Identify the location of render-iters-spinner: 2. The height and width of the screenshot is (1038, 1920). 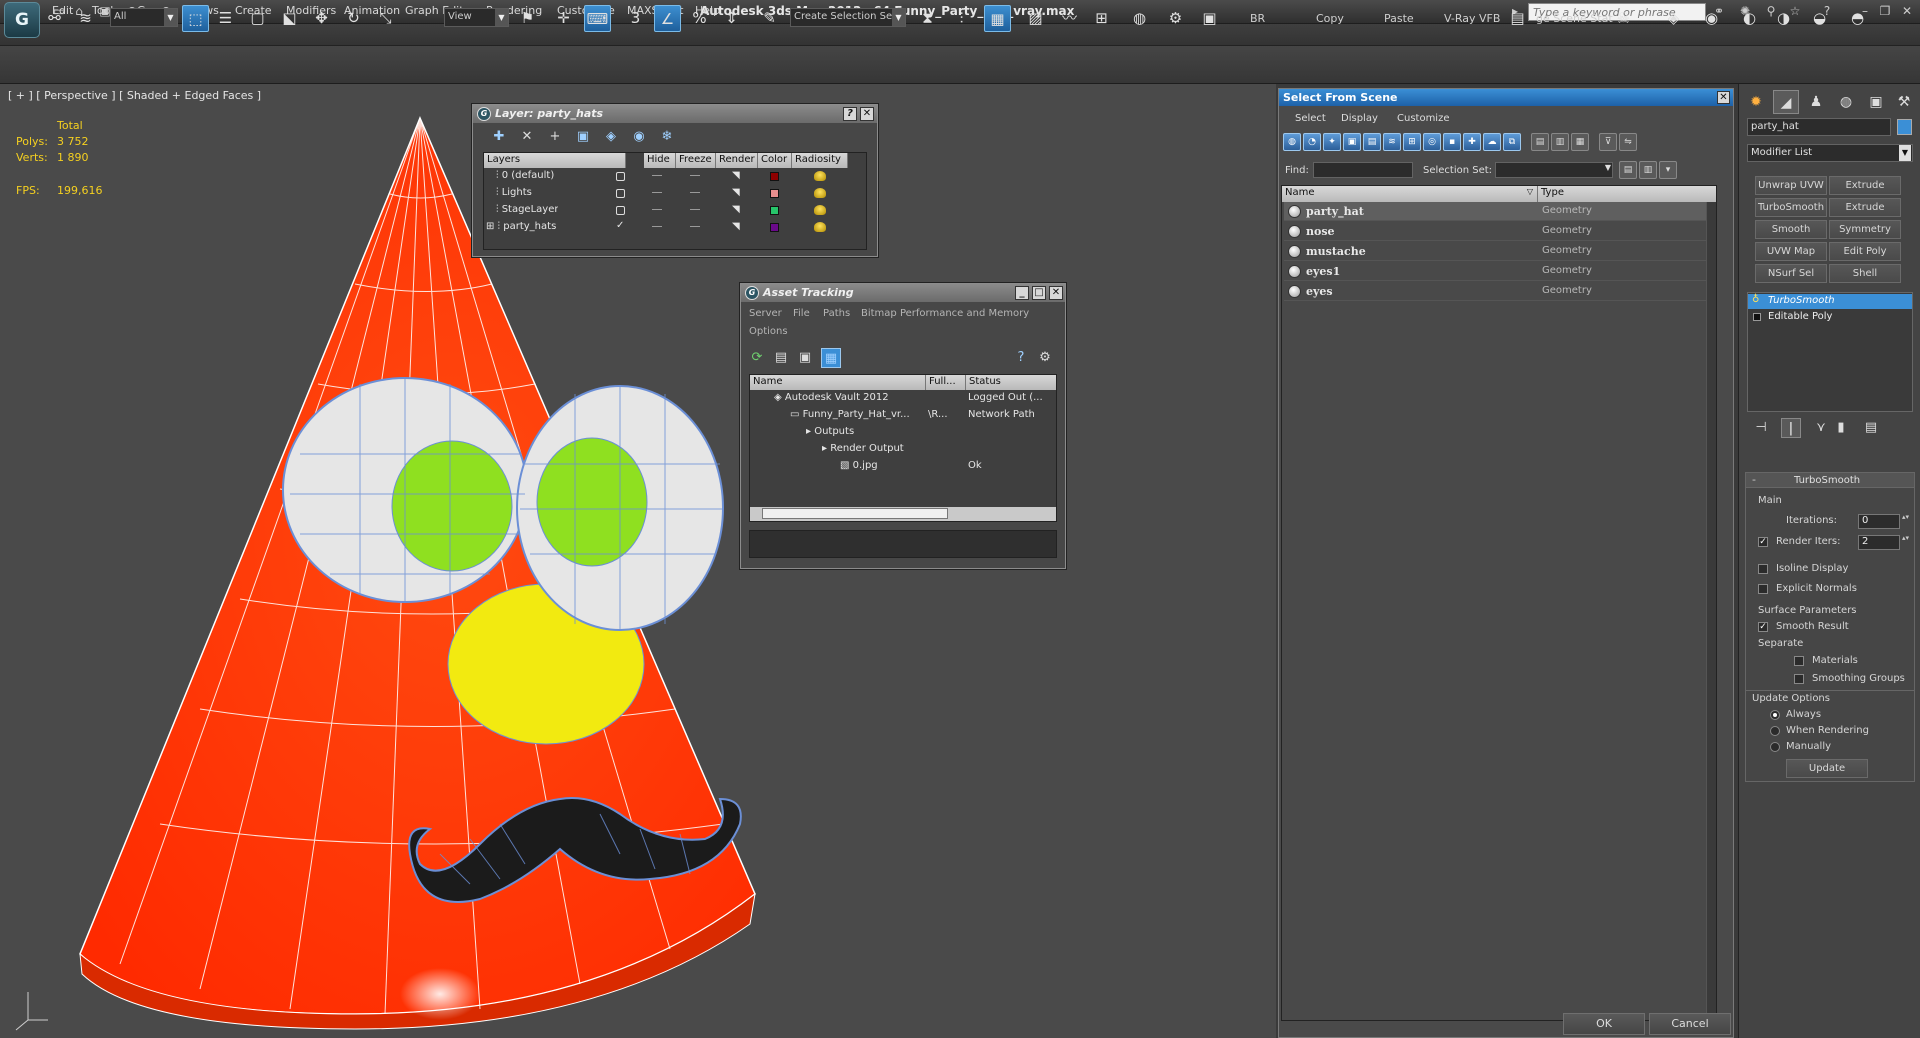
(1883, 542).